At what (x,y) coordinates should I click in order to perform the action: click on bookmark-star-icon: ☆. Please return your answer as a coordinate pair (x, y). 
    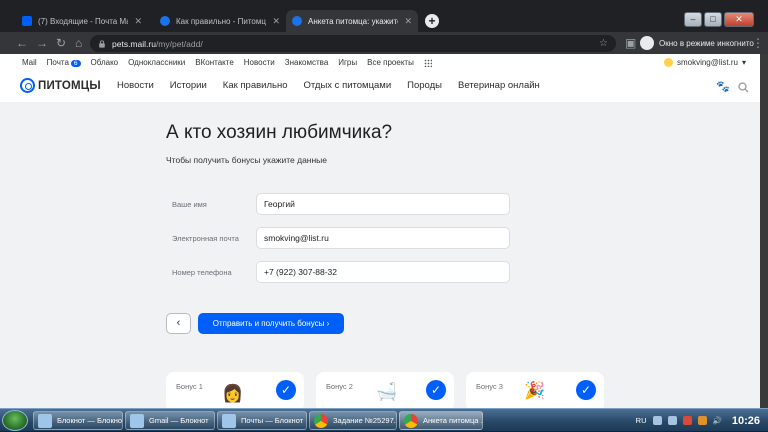
    Looking at the image, I should click on (603, 43).